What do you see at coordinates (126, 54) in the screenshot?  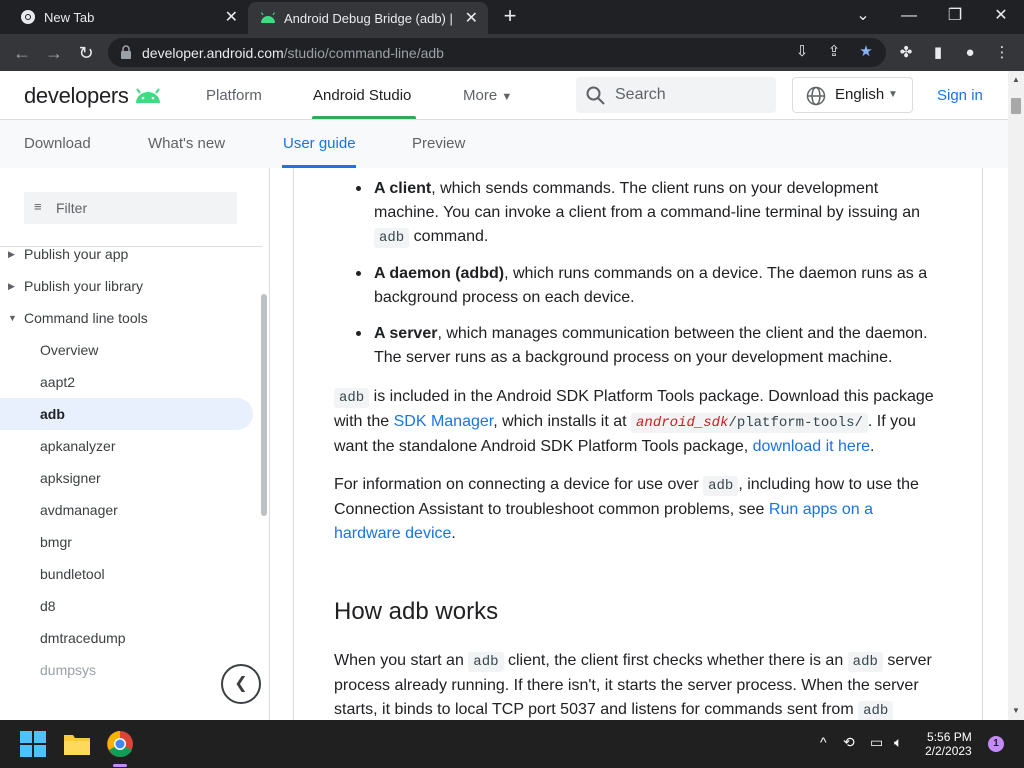 I see `lock-icon` at bounding box center [126, 54].